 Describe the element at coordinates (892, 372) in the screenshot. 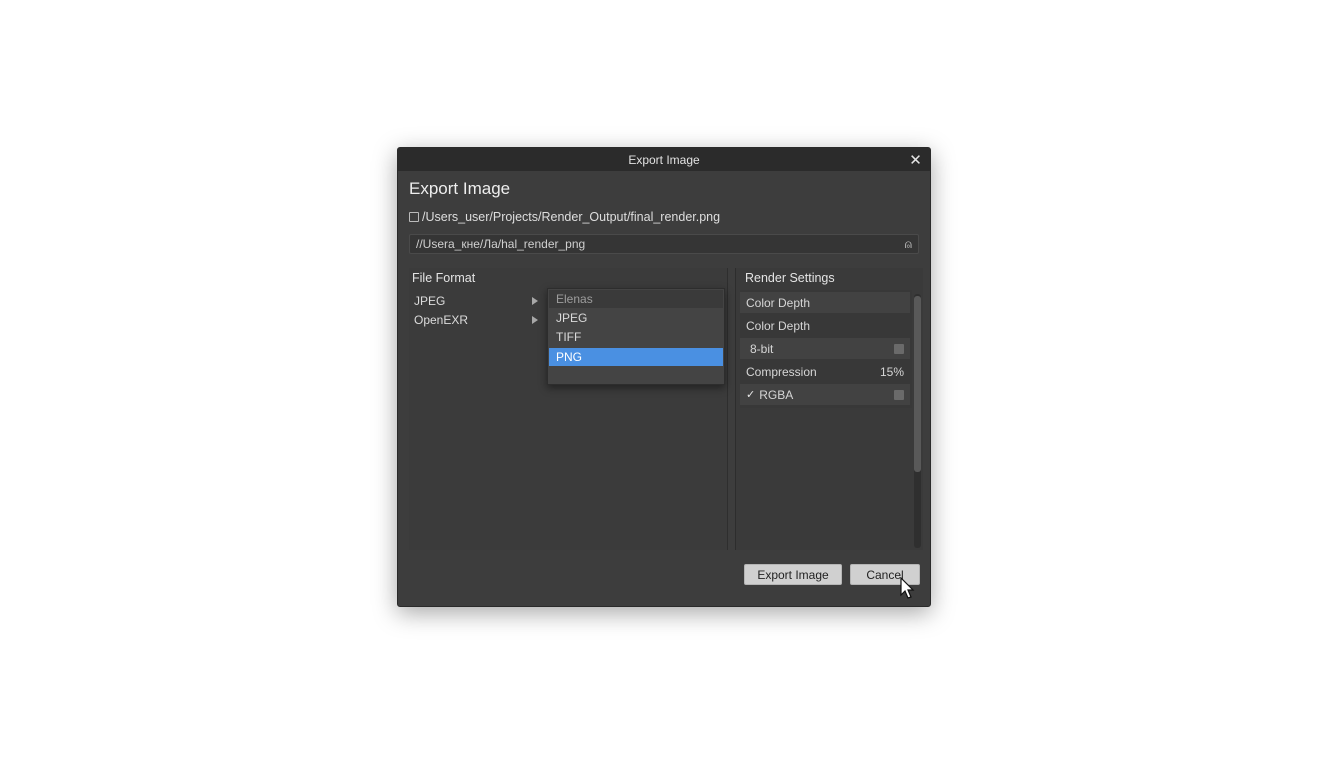

I see `compression-value: 15%` at that location.